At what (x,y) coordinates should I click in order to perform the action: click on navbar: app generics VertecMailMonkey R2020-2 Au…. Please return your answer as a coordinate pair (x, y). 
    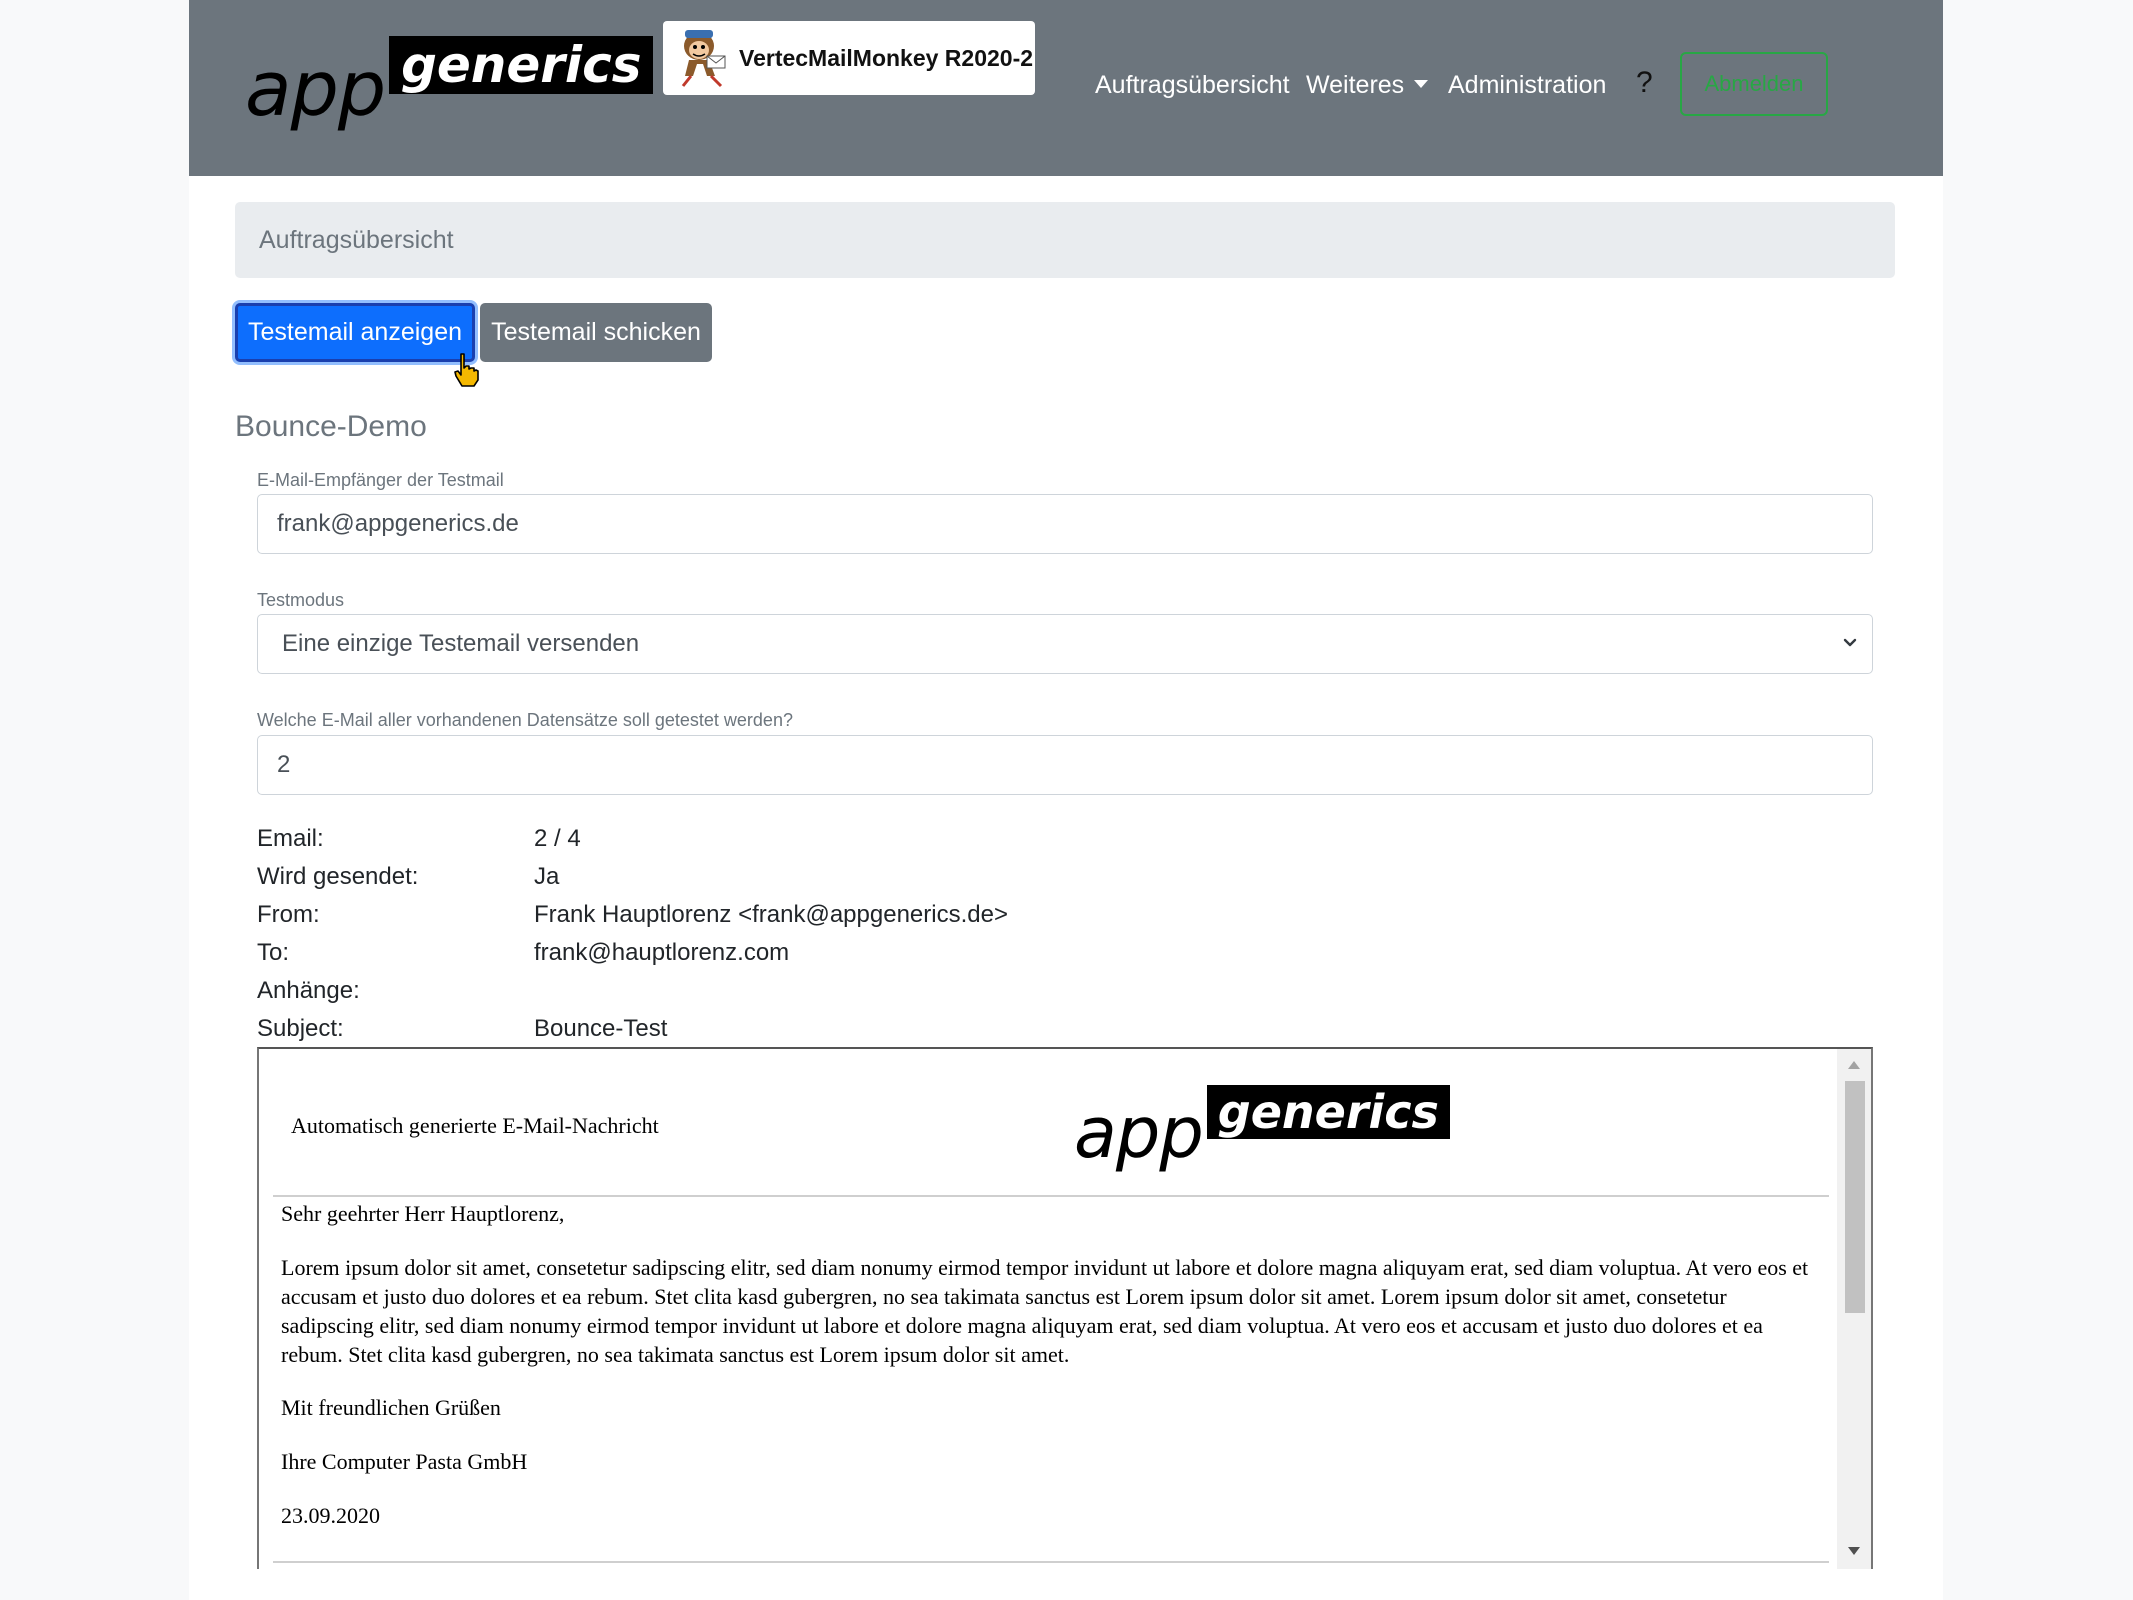
    Looking at the image, I should click on (1066, 88).